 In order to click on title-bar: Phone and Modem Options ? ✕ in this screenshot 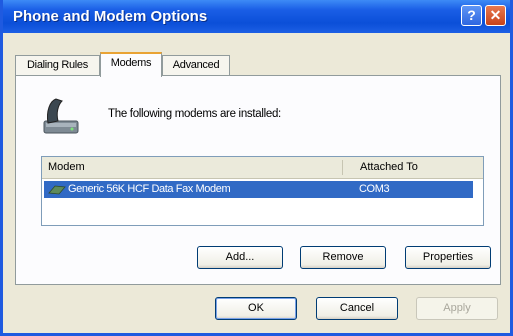, I will do `click(256, 16)`.